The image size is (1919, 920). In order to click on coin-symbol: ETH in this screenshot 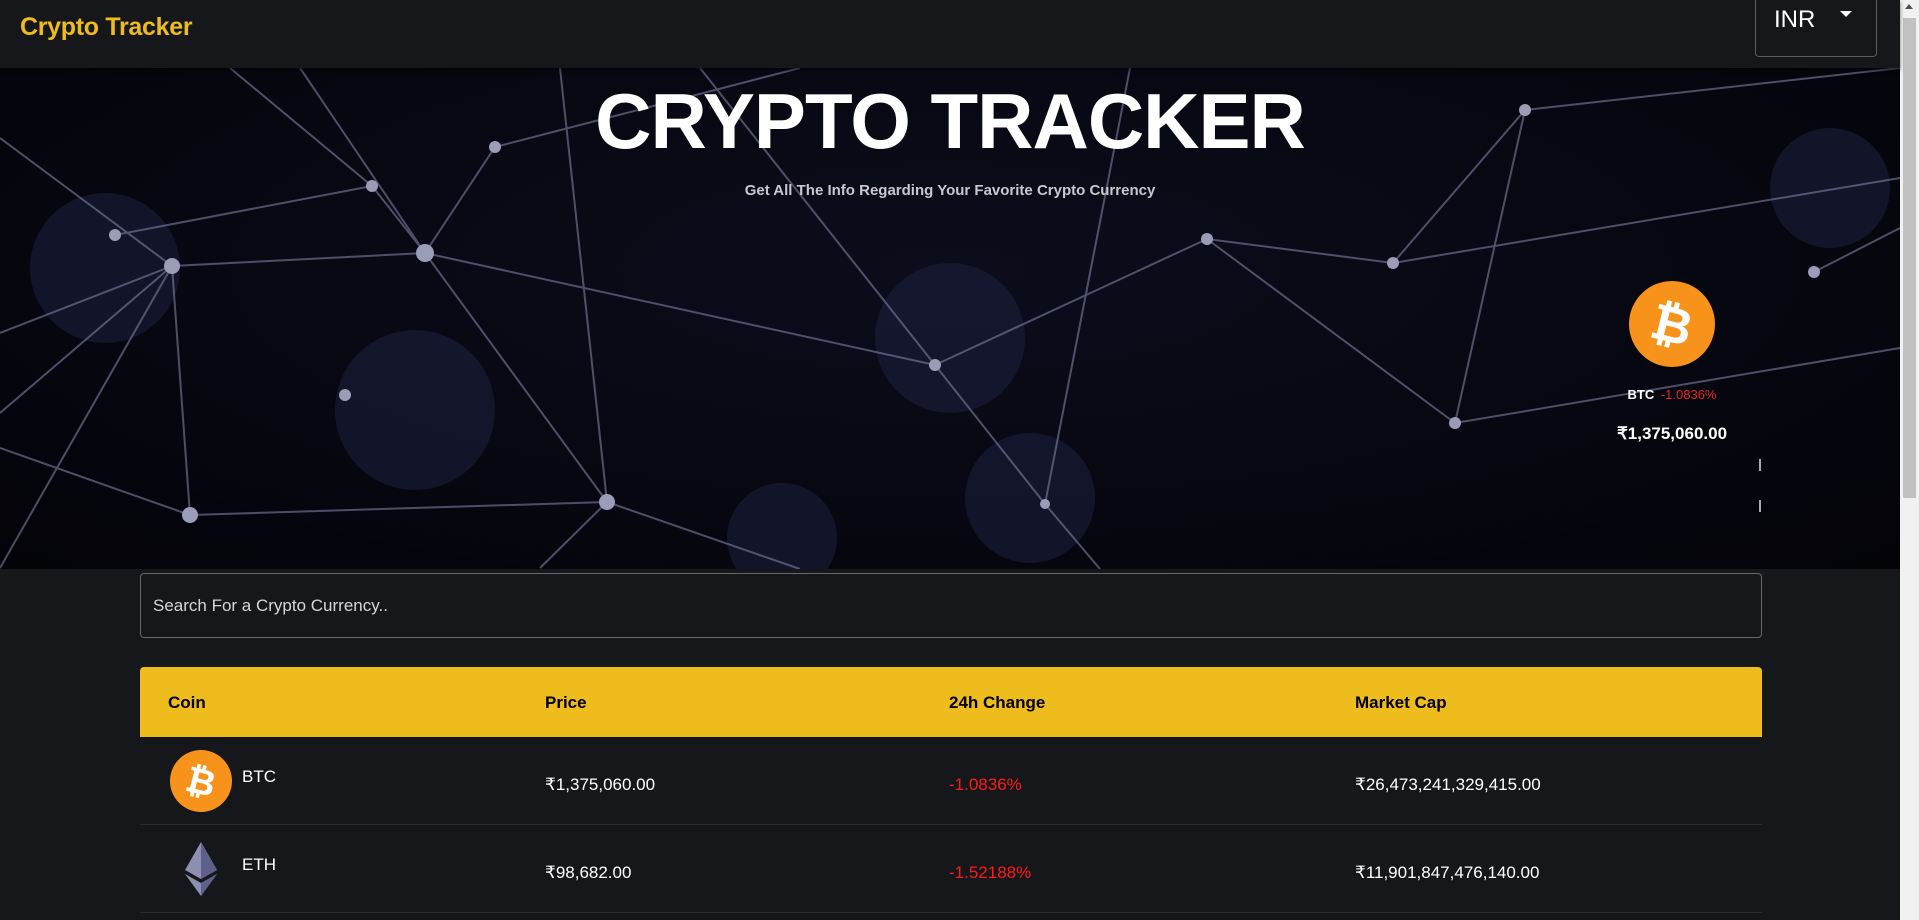, I will do `click(259, 864)`.